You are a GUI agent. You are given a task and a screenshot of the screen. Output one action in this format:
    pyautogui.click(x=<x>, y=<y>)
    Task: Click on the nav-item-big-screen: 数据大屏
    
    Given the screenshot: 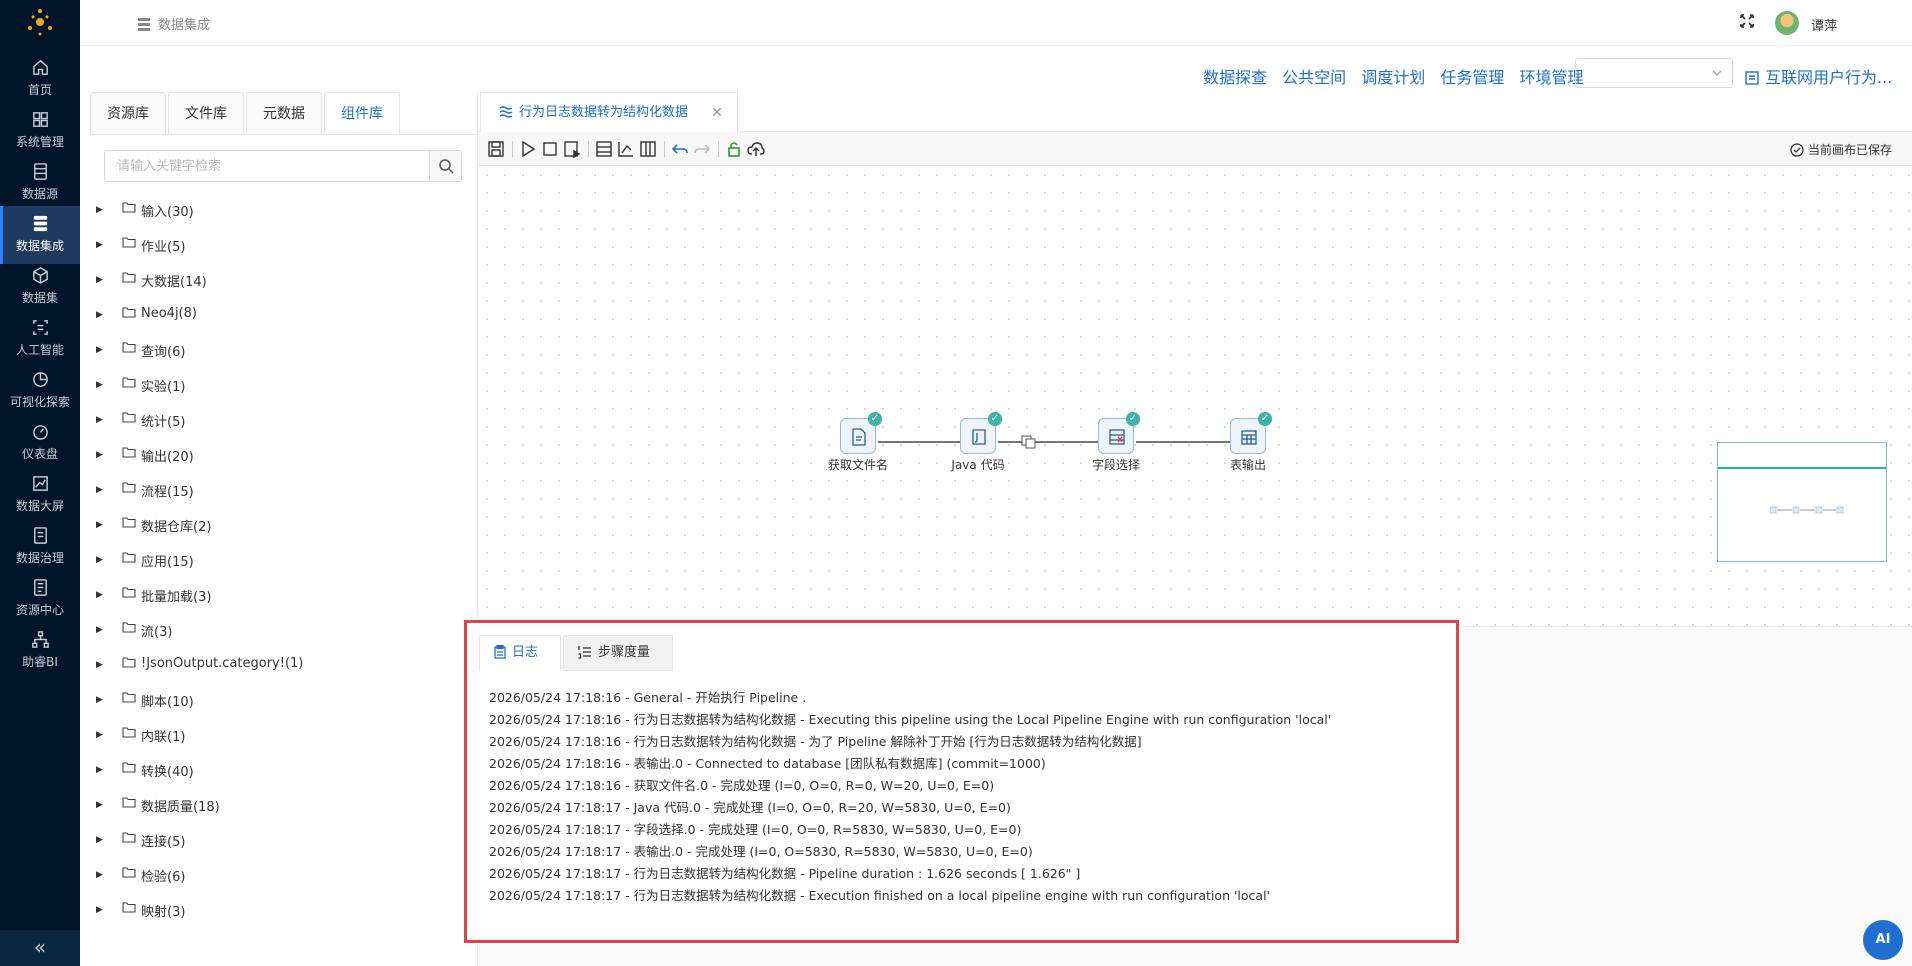 What is the action you would take?
    pyautogui.click(x=40, y=495)
    